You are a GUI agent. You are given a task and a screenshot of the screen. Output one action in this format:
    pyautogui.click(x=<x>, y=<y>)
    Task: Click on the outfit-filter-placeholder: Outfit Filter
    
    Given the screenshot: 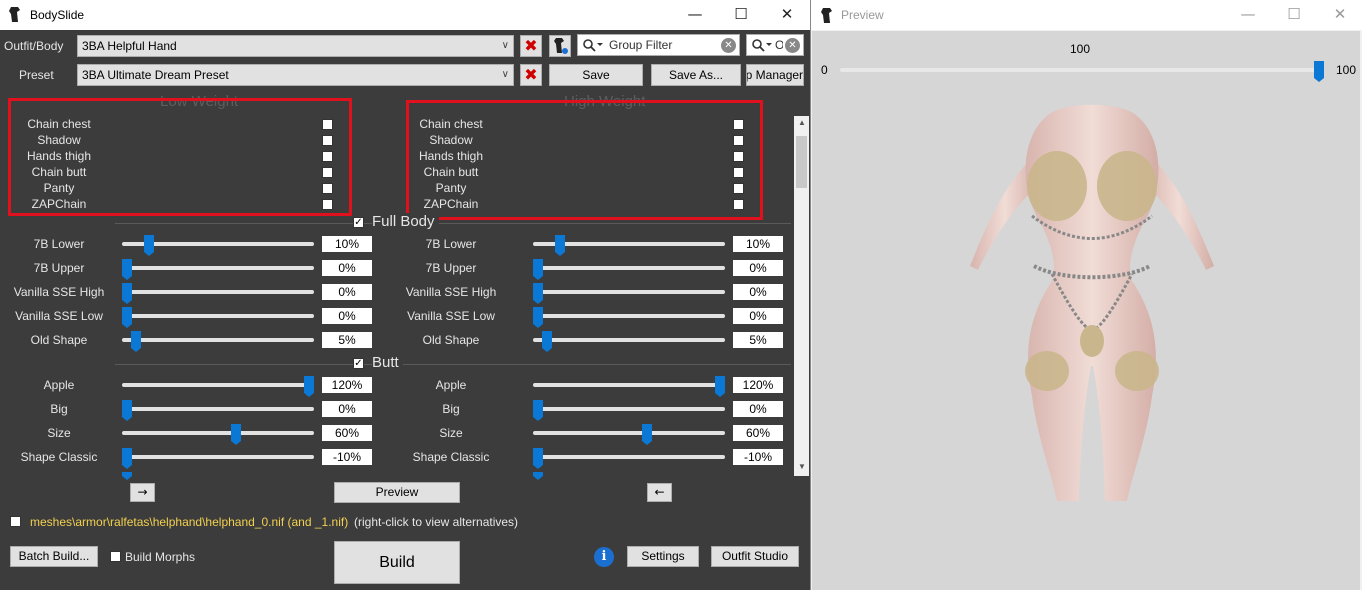 What is the action you would take?
    pyautogui.click(x=779, y=45)
    